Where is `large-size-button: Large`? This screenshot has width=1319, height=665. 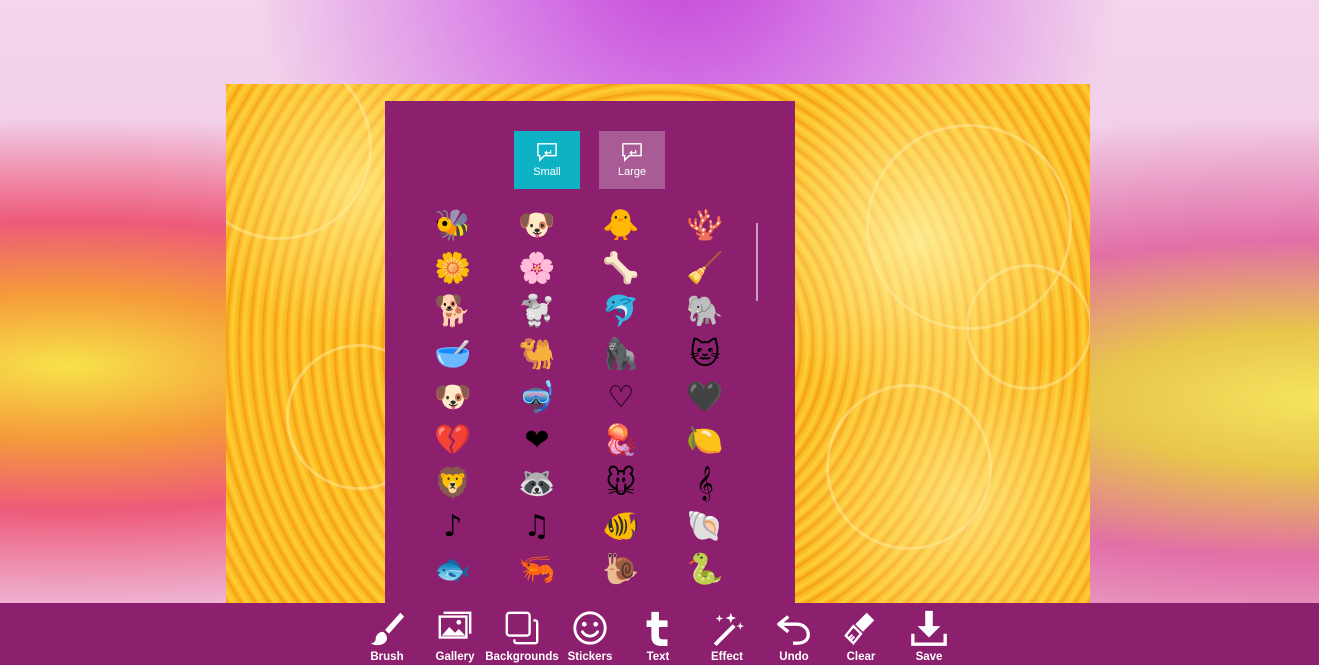 large-size-button: Large is located at coordinates (632, 160).